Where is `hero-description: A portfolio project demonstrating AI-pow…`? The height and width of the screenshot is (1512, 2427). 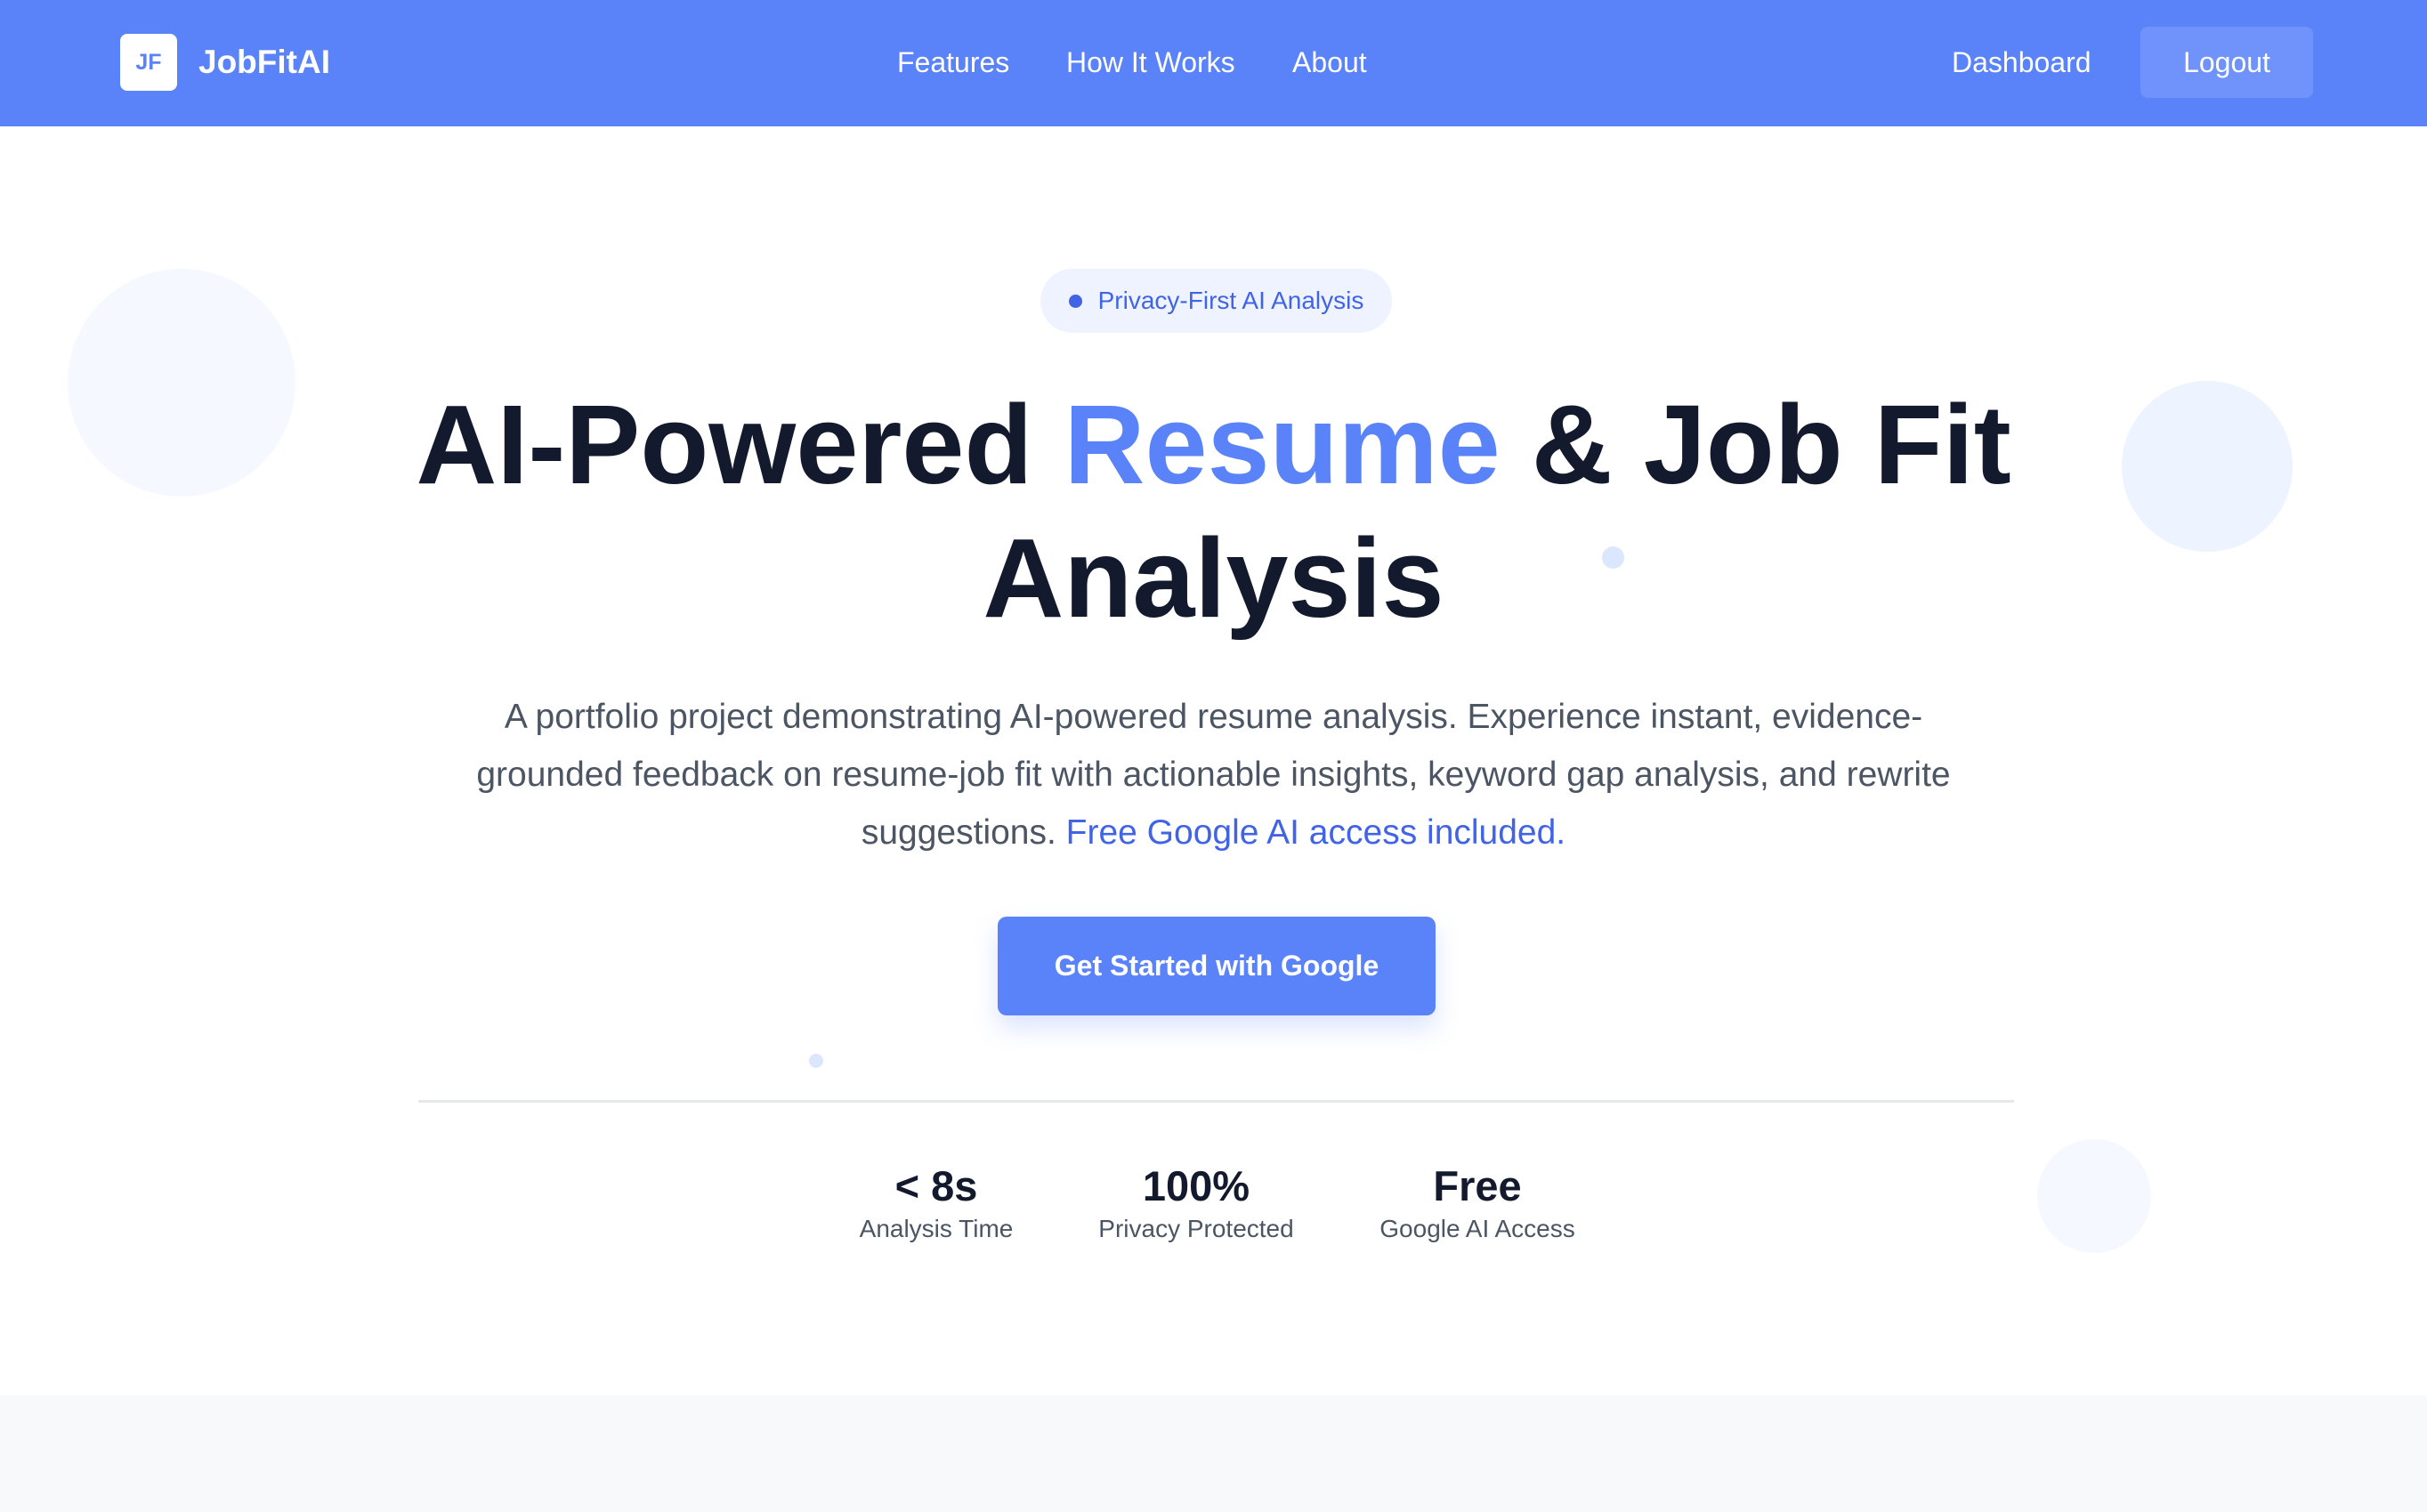
hero-description: A portfolio project demonstrating AI-pow… is located at coordinates (1213, 774).